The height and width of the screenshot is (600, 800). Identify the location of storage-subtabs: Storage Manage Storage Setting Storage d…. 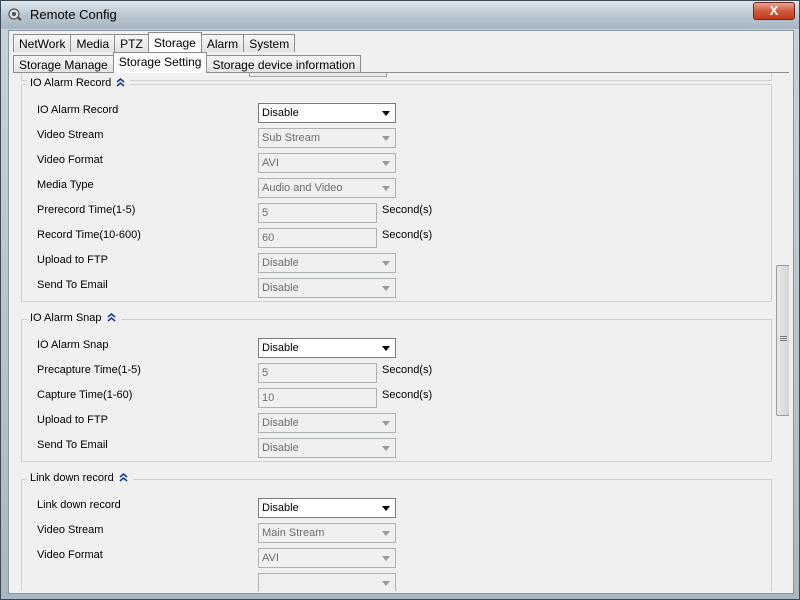
(187, 62).